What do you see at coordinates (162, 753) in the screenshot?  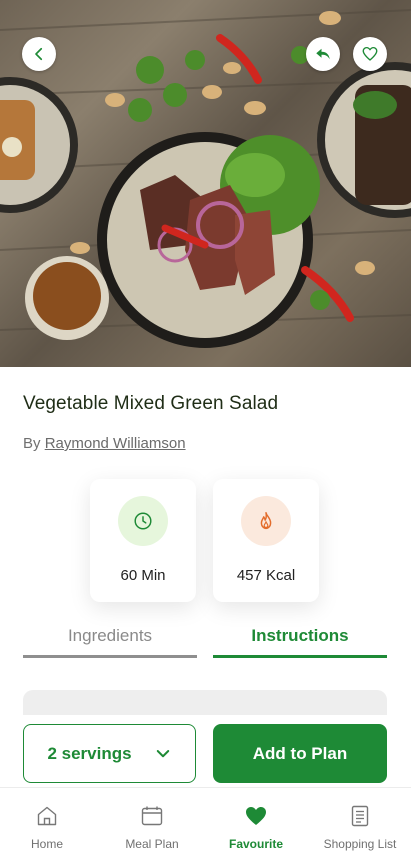 I see `chevron-down-icon` at bounding box center [162, 753].